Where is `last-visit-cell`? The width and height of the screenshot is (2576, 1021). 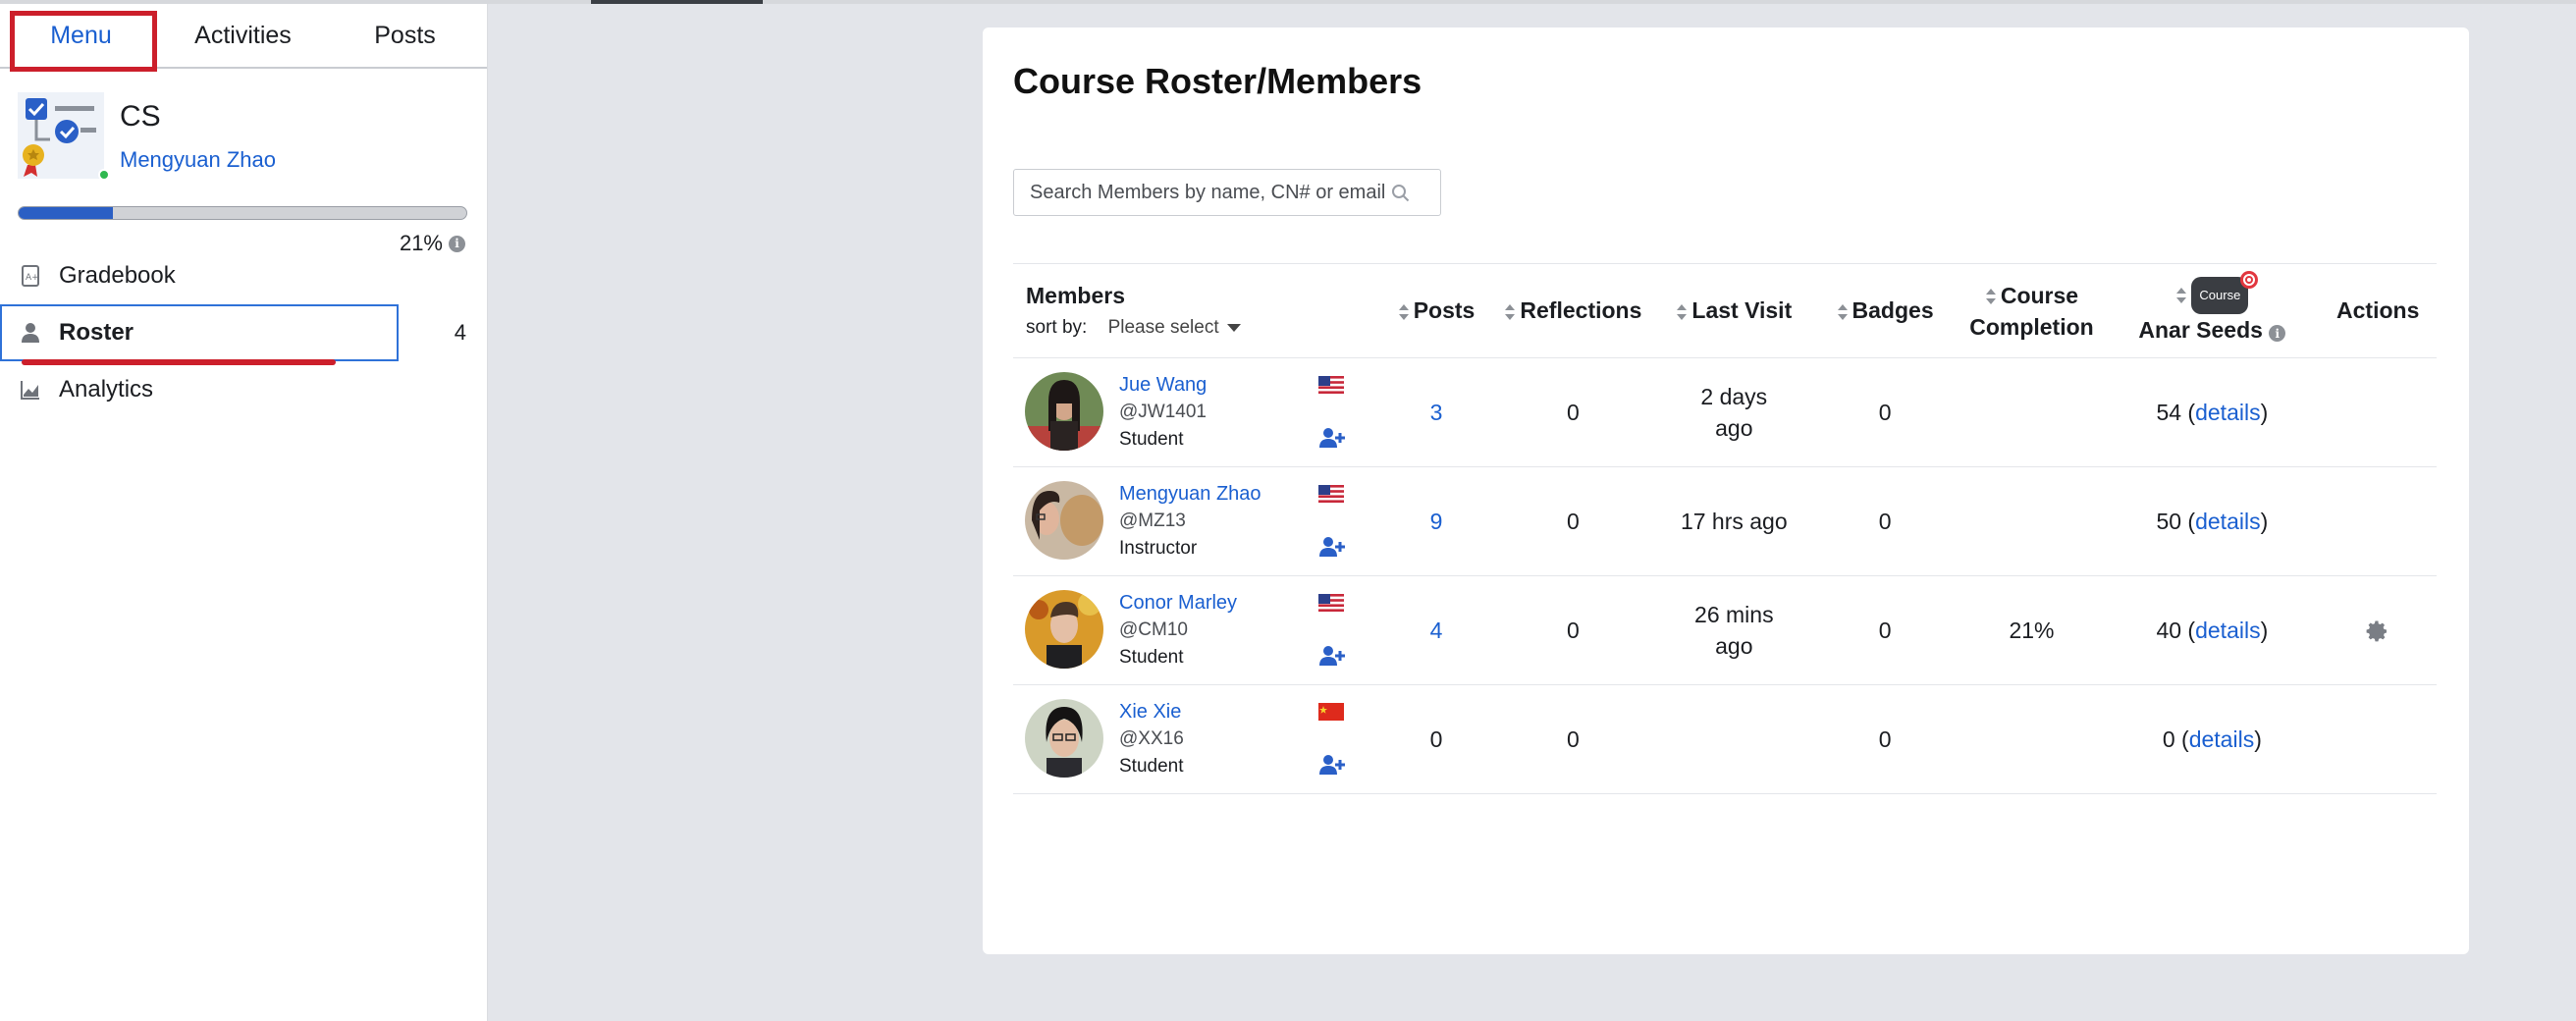
last-visit-cell is located at coordinates (1734, 739).